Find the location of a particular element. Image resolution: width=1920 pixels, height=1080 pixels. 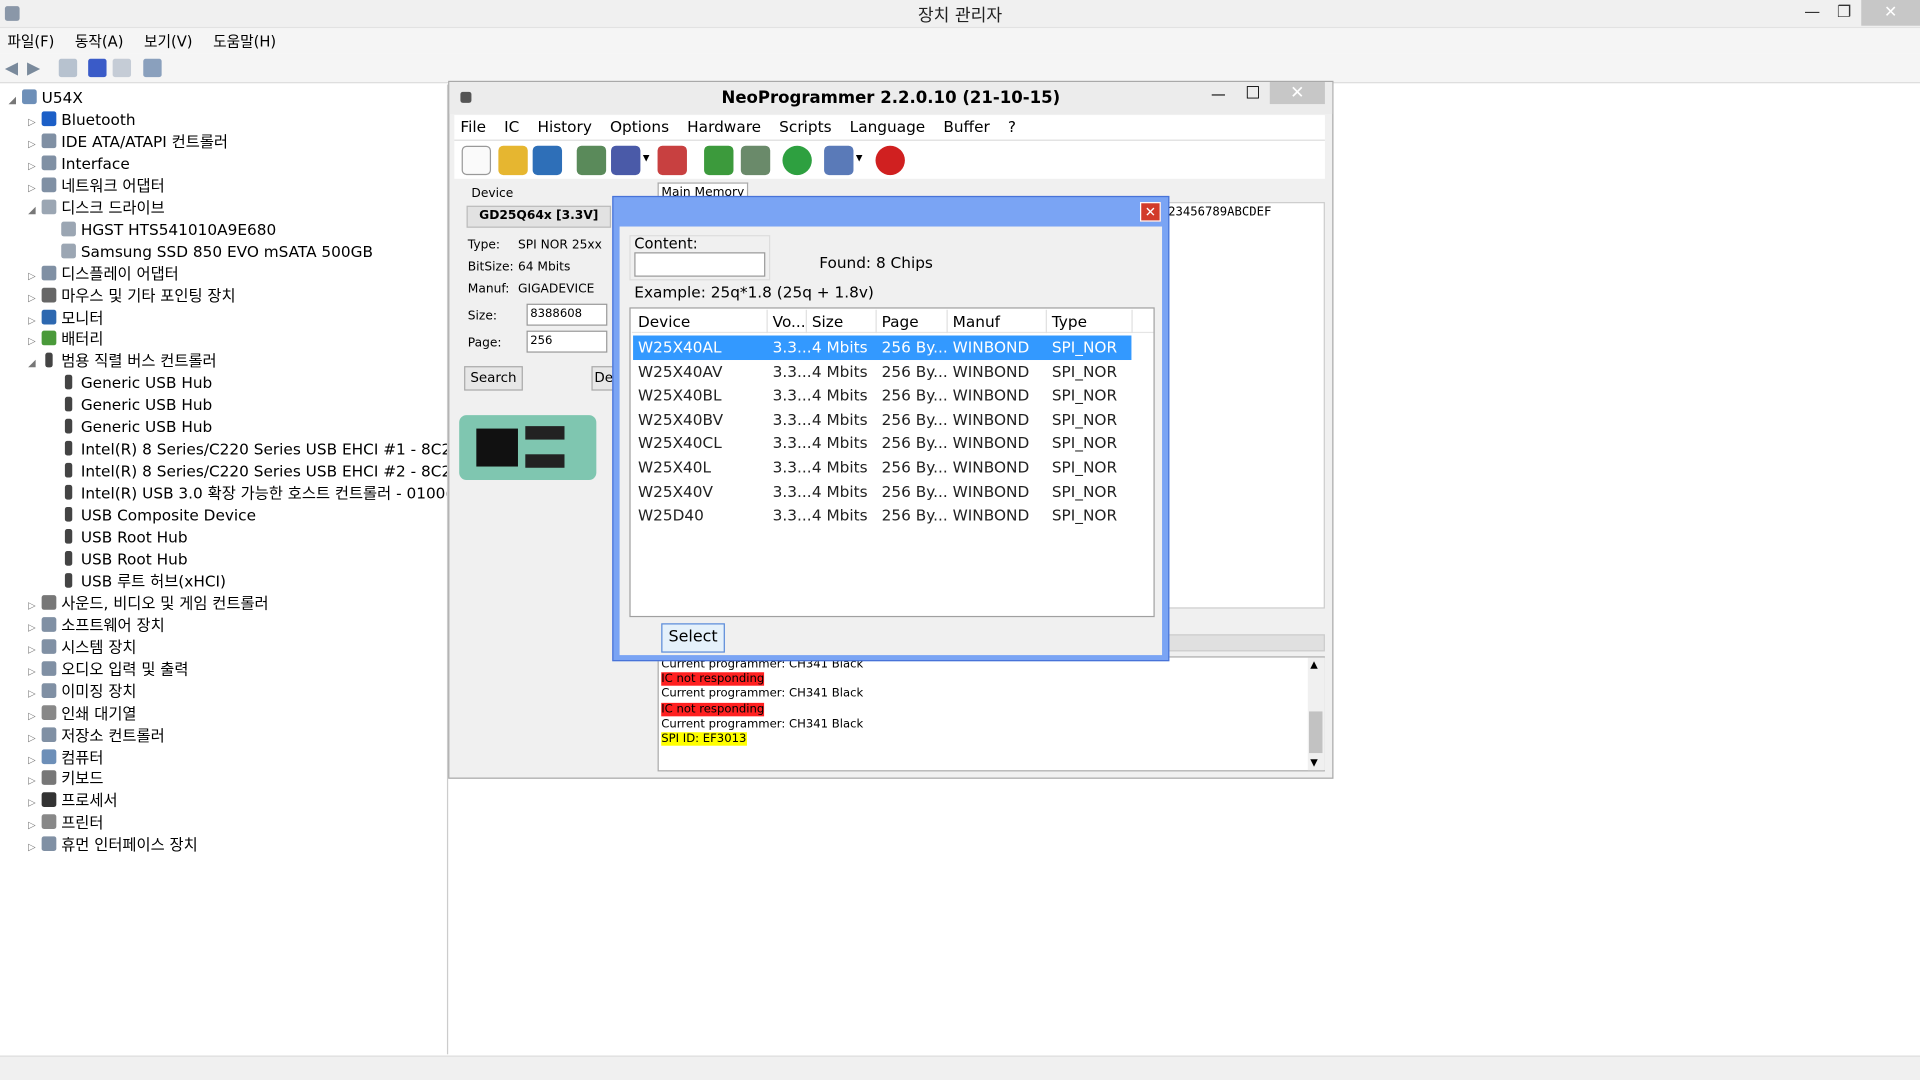

tree-node: ◢ U54X is located at coordinates (43, 99).